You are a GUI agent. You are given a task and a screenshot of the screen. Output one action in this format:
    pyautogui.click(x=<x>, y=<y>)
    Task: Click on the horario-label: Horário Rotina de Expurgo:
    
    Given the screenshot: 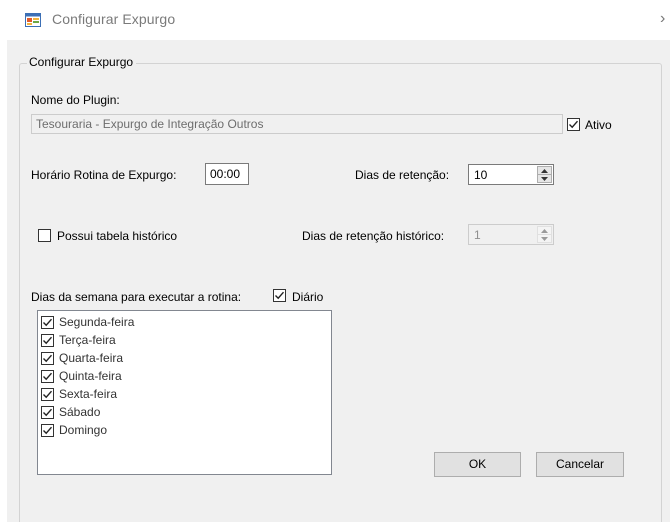 What is the action you would take?
    pyautogui.click(x=104, y=175)
    